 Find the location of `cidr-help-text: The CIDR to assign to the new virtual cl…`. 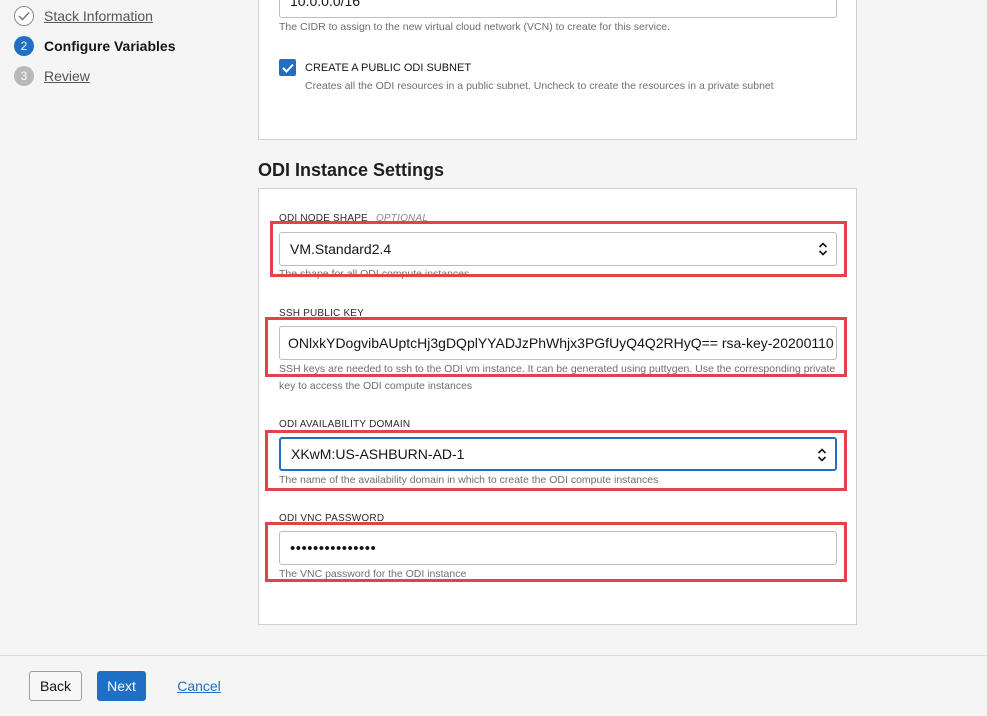

cidr-help-text: The CIDR to assign to the new virtual cl… is located at coordinates (474, 27).